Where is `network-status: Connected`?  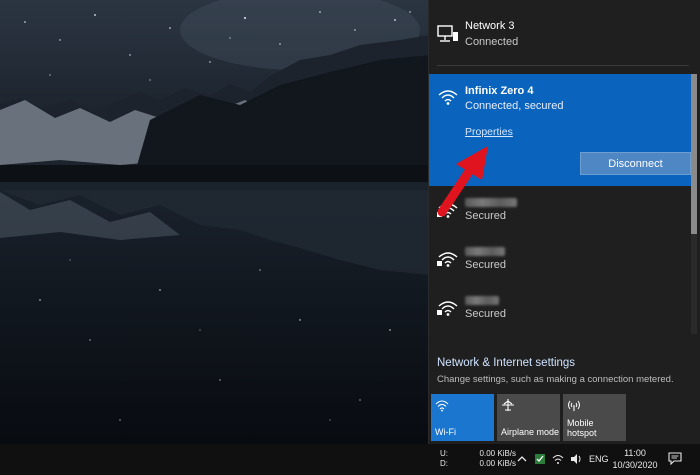
network-status: Connected is located at coordinates (492, 42).